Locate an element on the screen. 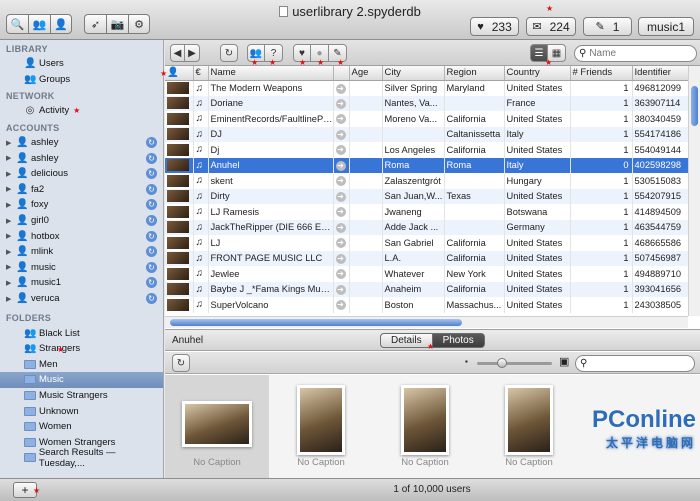 The width and height of the screenshot is (700, 501). table-search-field: ⚲ is located at coordinates (635, 53).